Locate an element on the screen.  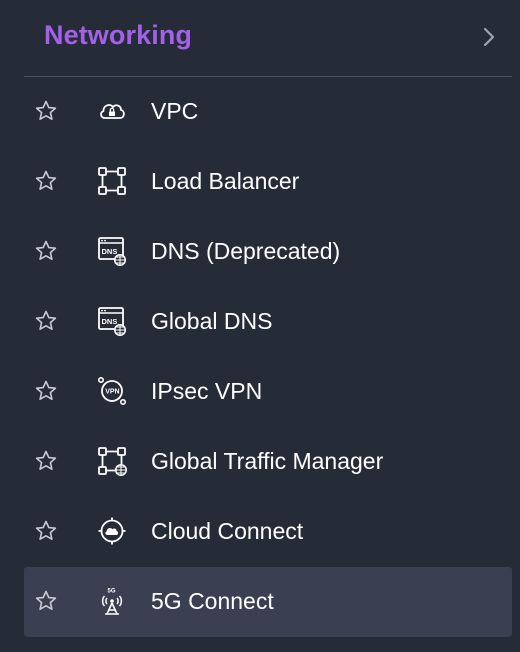
menu-item-dns-deprecated: DNS DNS (Deprecated) is located at coordinates (268, 252).